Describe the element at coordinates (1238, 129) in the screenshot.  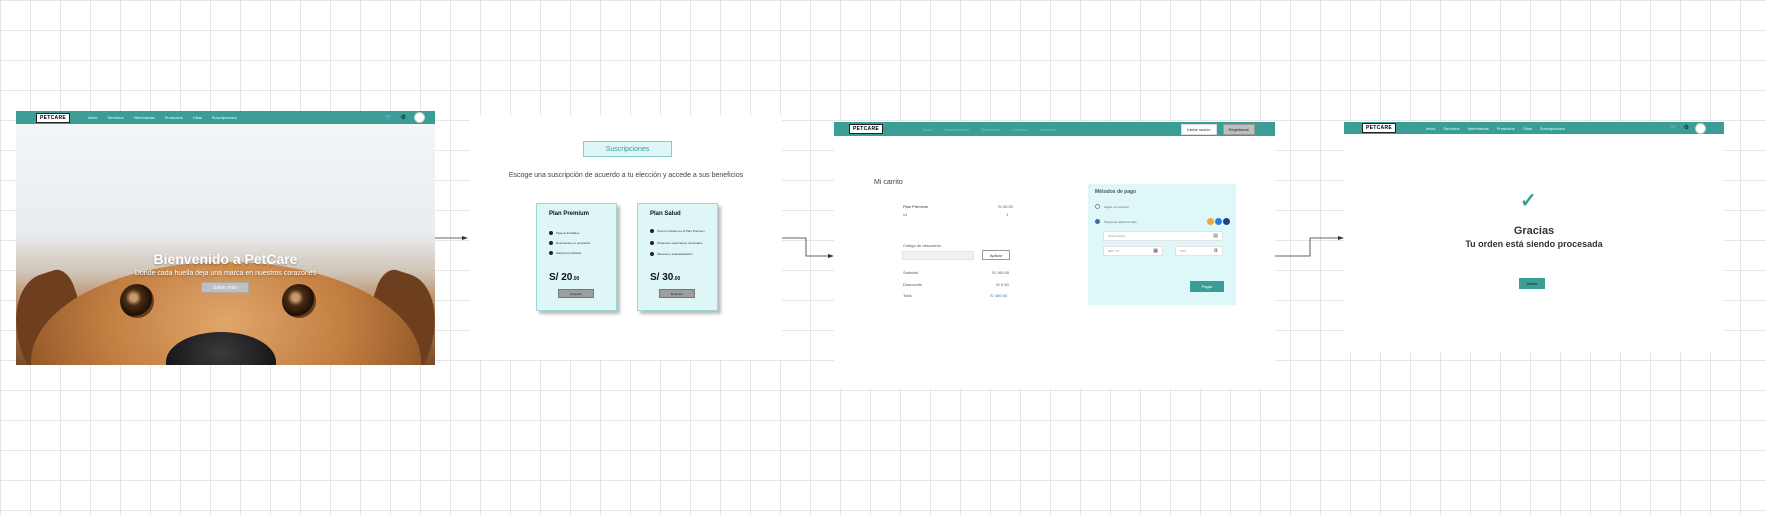
I see `register-button: Registrarse` at that location.